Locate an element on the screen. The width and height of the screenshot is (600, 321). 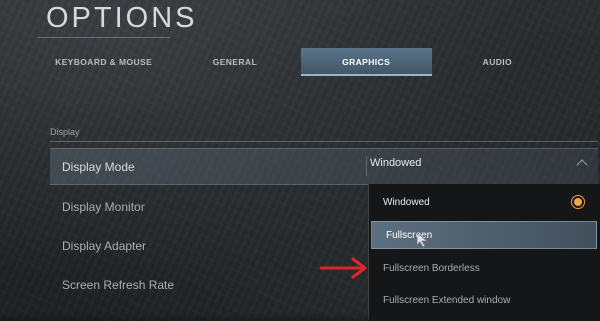
setting-label: Display Adapter is located at coordinates (104, 245).